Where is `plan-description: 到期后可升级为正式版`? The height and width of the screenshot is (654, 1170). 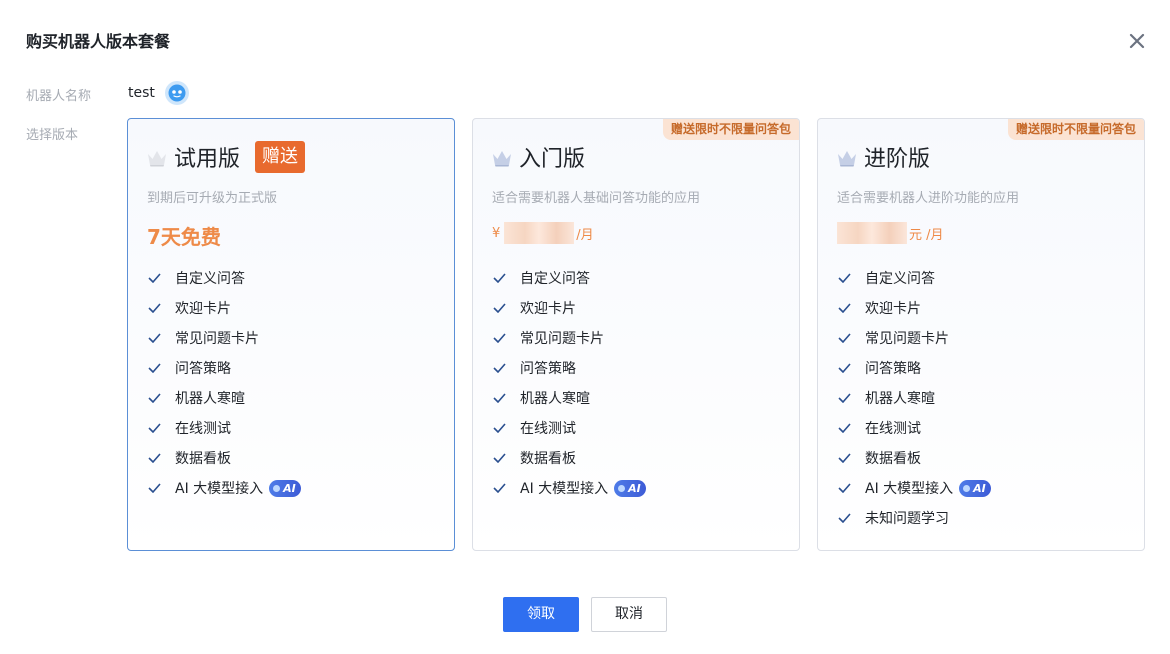
plan-description: 到期后可升级为正式版 is located at coordinates (212, 198).